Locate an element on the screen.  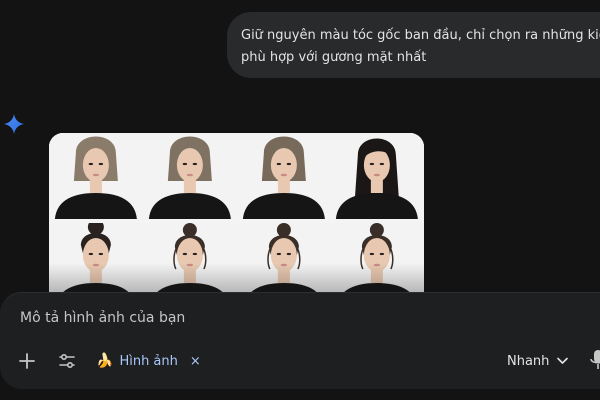
prompt-input: Mô tả hình ảnh của bạn is located at coordinates (102, 318).